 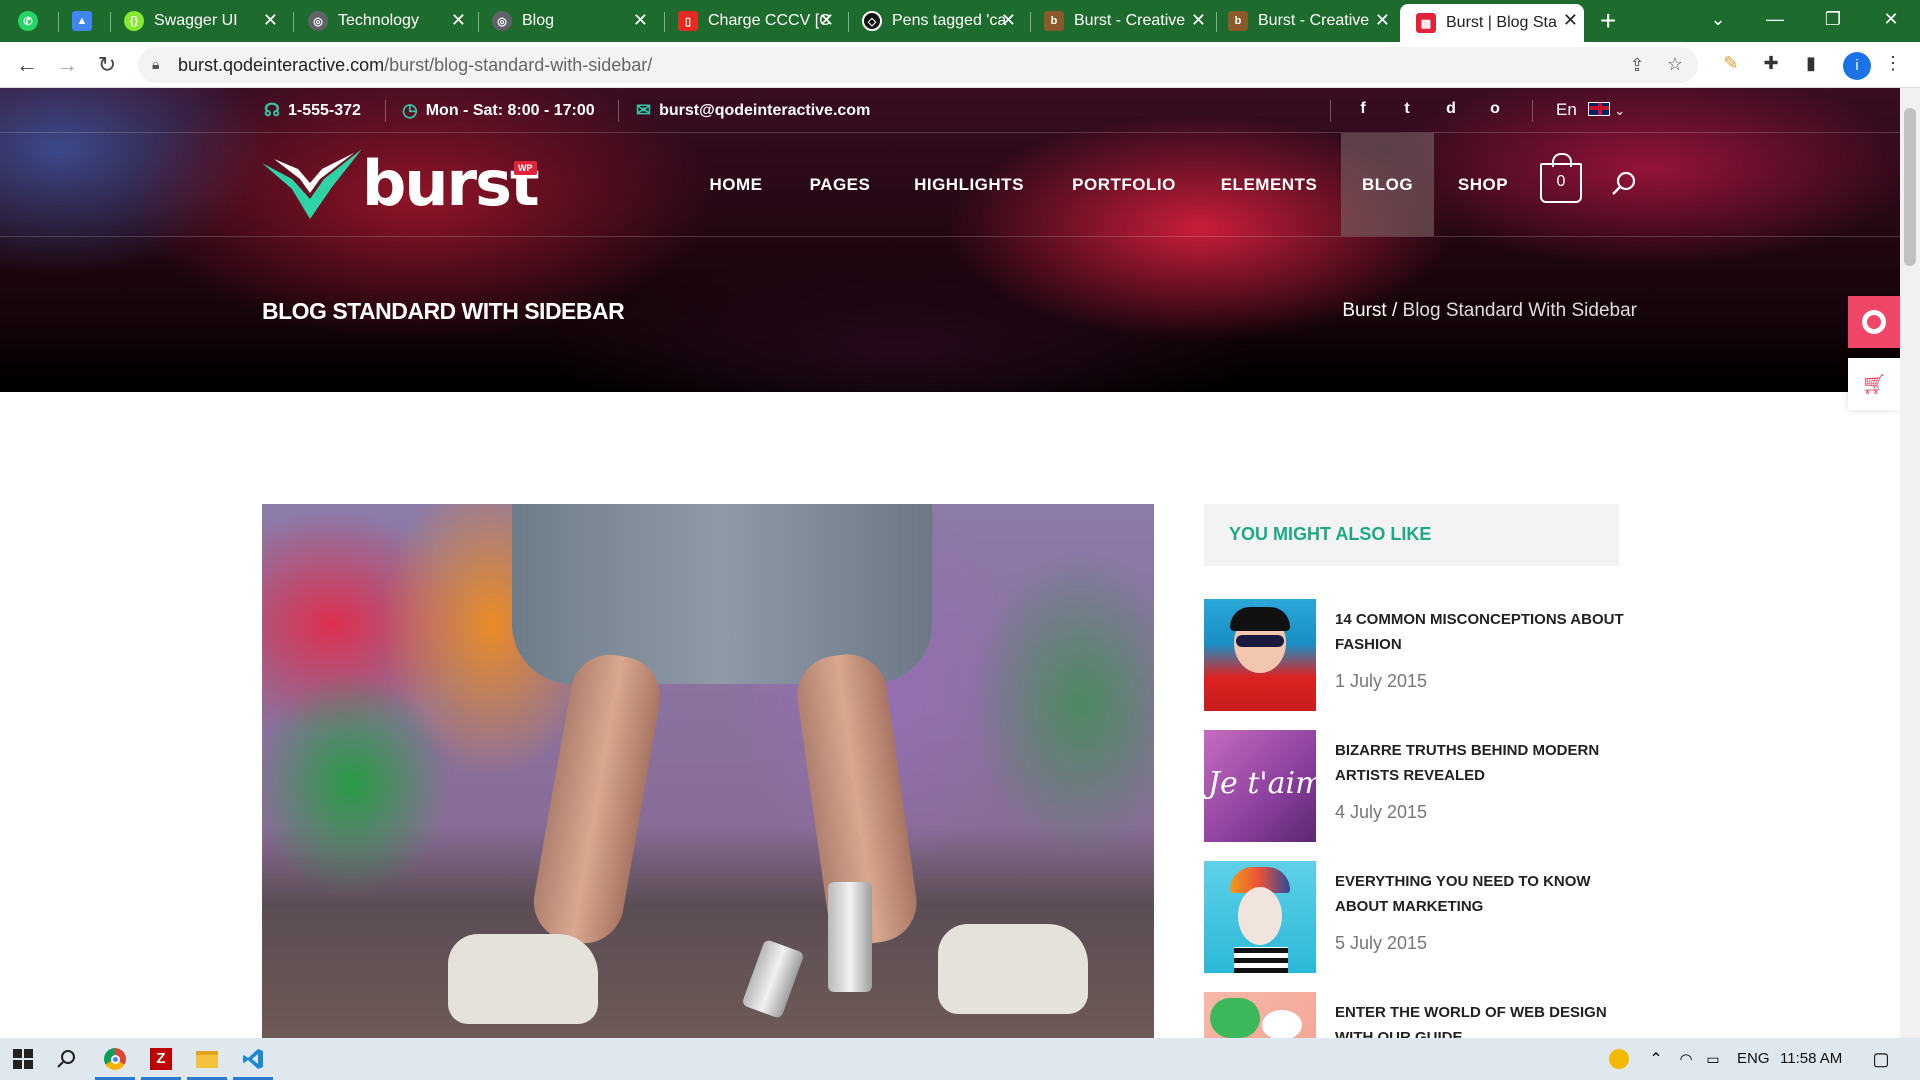 What do you see at coordinates (1495, 109) in the screenshot?
I see `instagram-icon: o` at bounding box center [1495, 109].